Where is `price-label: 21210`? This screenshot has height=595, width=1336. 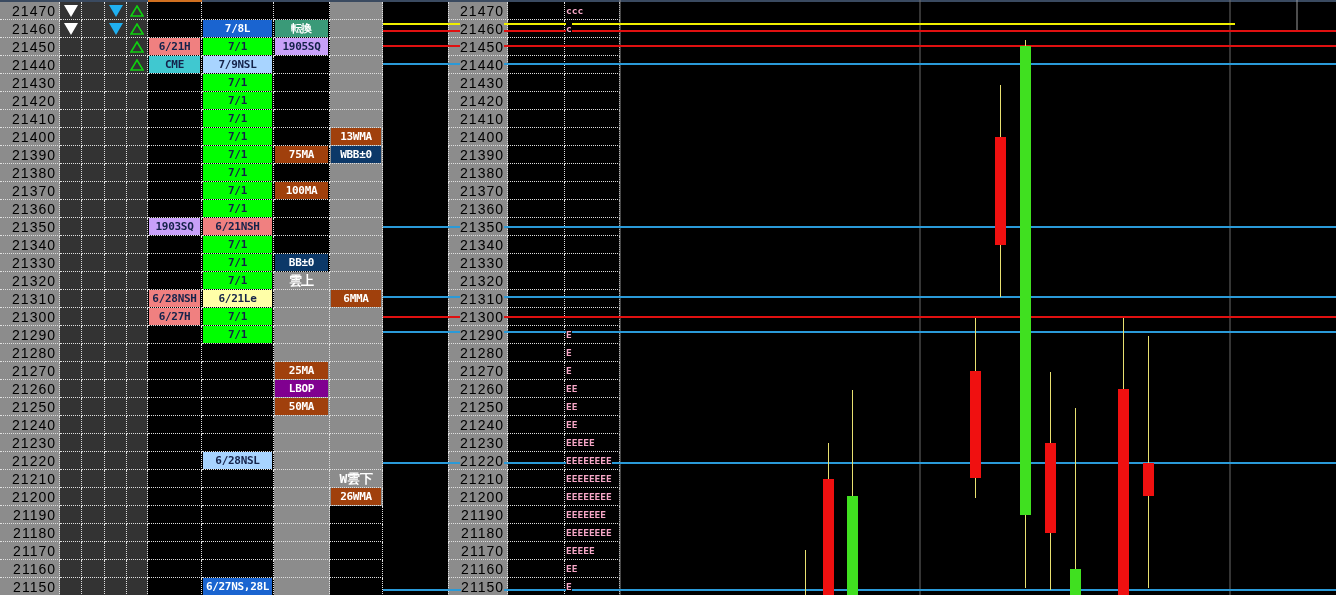 price-label: 21210 is located at coordinates (482, 478).